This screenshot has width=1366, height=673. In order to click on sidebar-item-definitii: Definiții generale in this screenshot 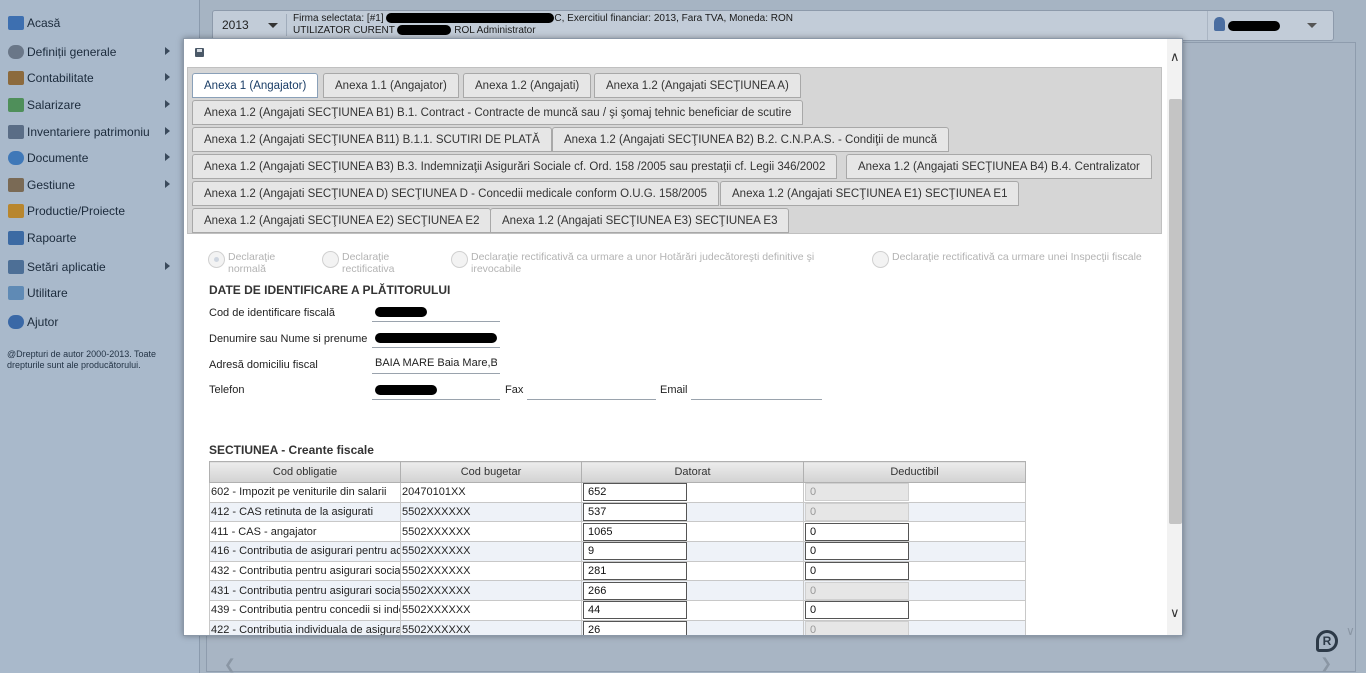, I will do `click(101, 52)`.